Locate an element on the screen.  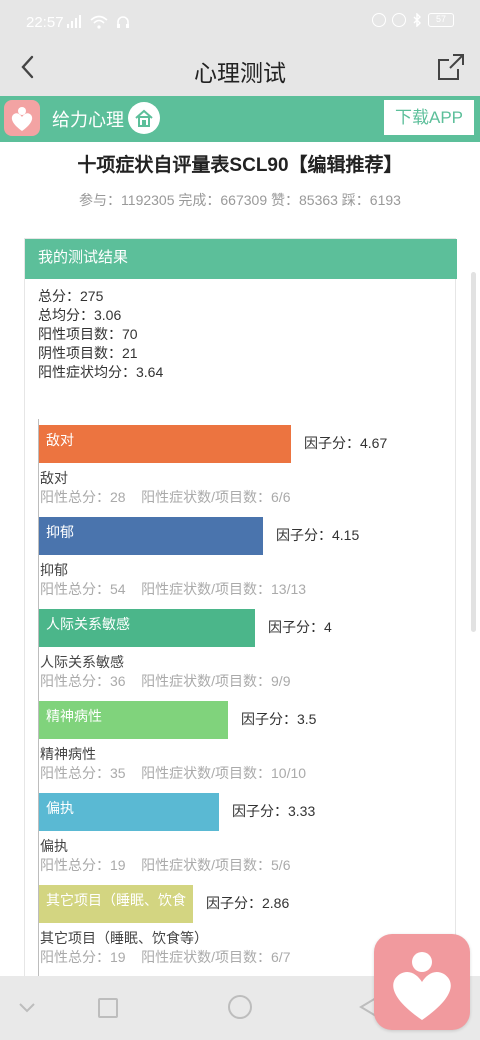
home-icon is located at coordinates (144, 118).